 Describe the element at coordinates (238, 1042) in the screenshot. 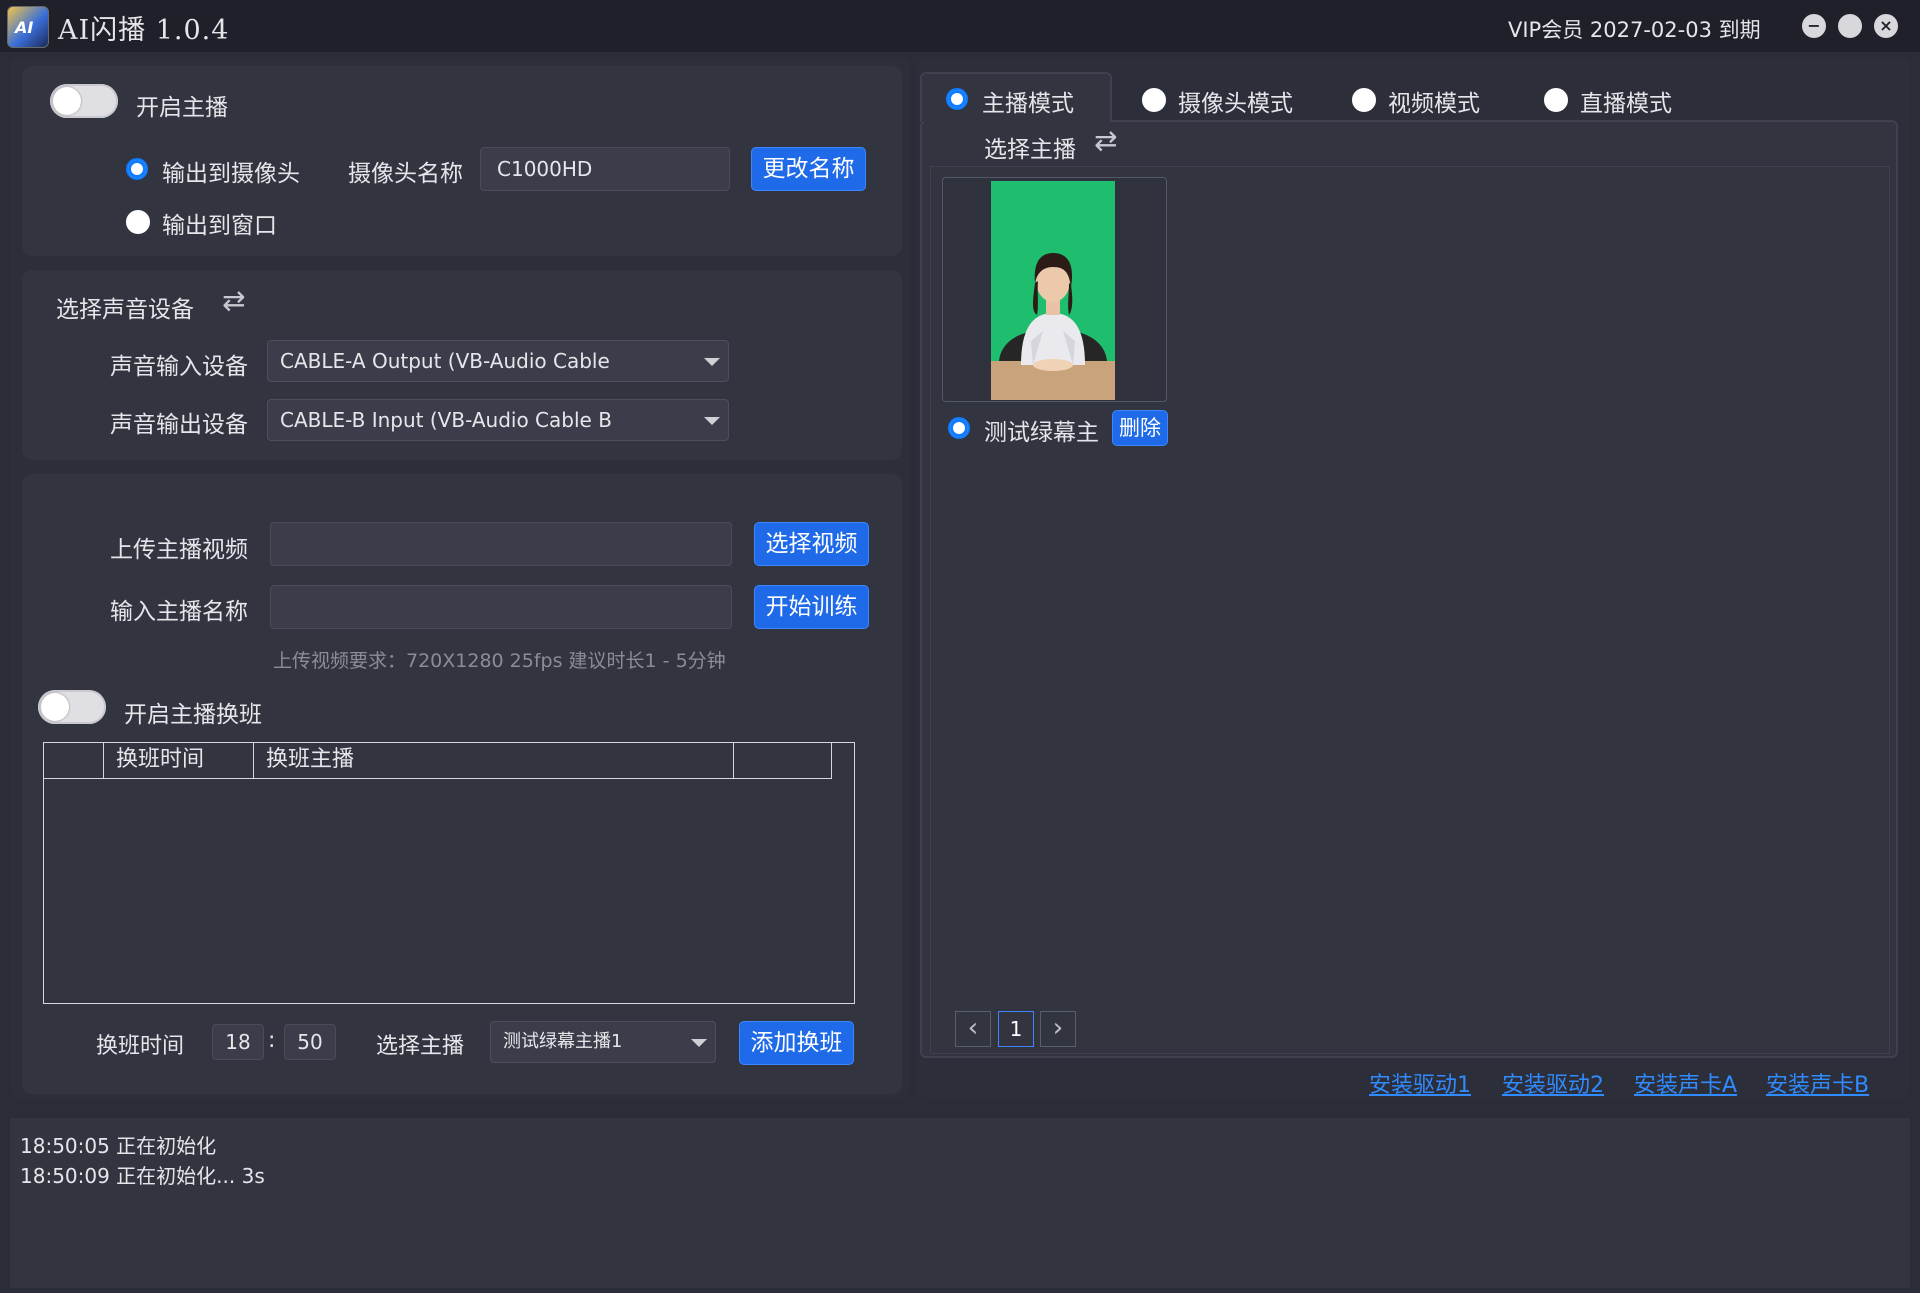

I see `shift-hour-input: 18` at that location.